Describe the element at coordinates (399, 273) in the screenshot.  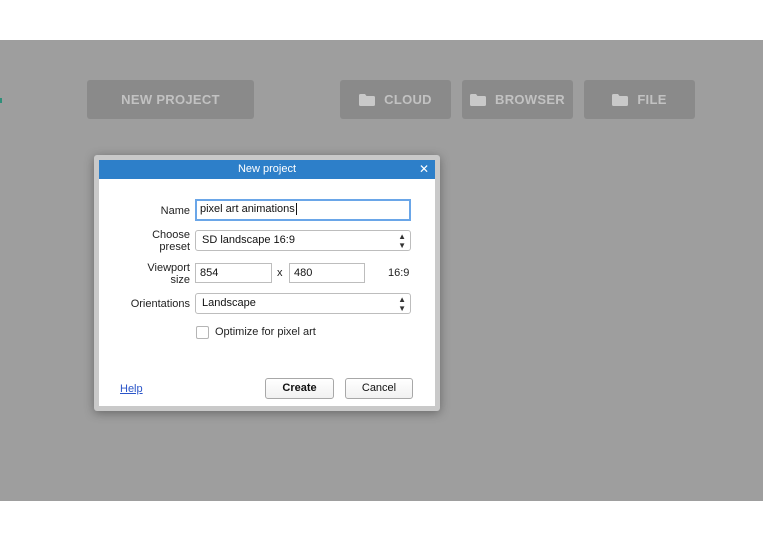
I see `aspect-ratio-text: 16:9` at that location.